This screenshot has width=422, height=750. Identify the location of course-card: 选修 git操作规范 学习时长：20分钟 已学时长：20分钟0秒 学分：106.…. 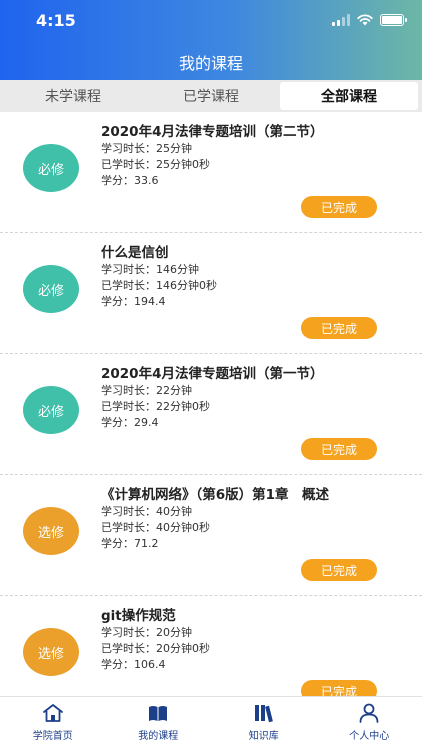
(211, 646).